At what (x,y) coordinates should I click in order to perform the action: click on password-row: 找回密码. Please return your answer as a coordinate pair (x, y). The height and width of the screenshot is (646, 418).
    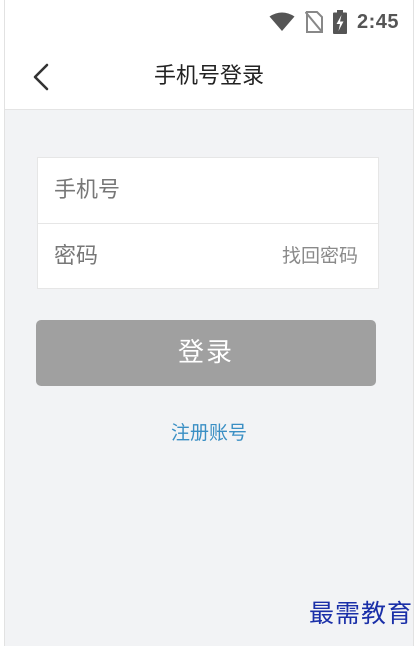
    Looking at the image, I should click on (208, 256).